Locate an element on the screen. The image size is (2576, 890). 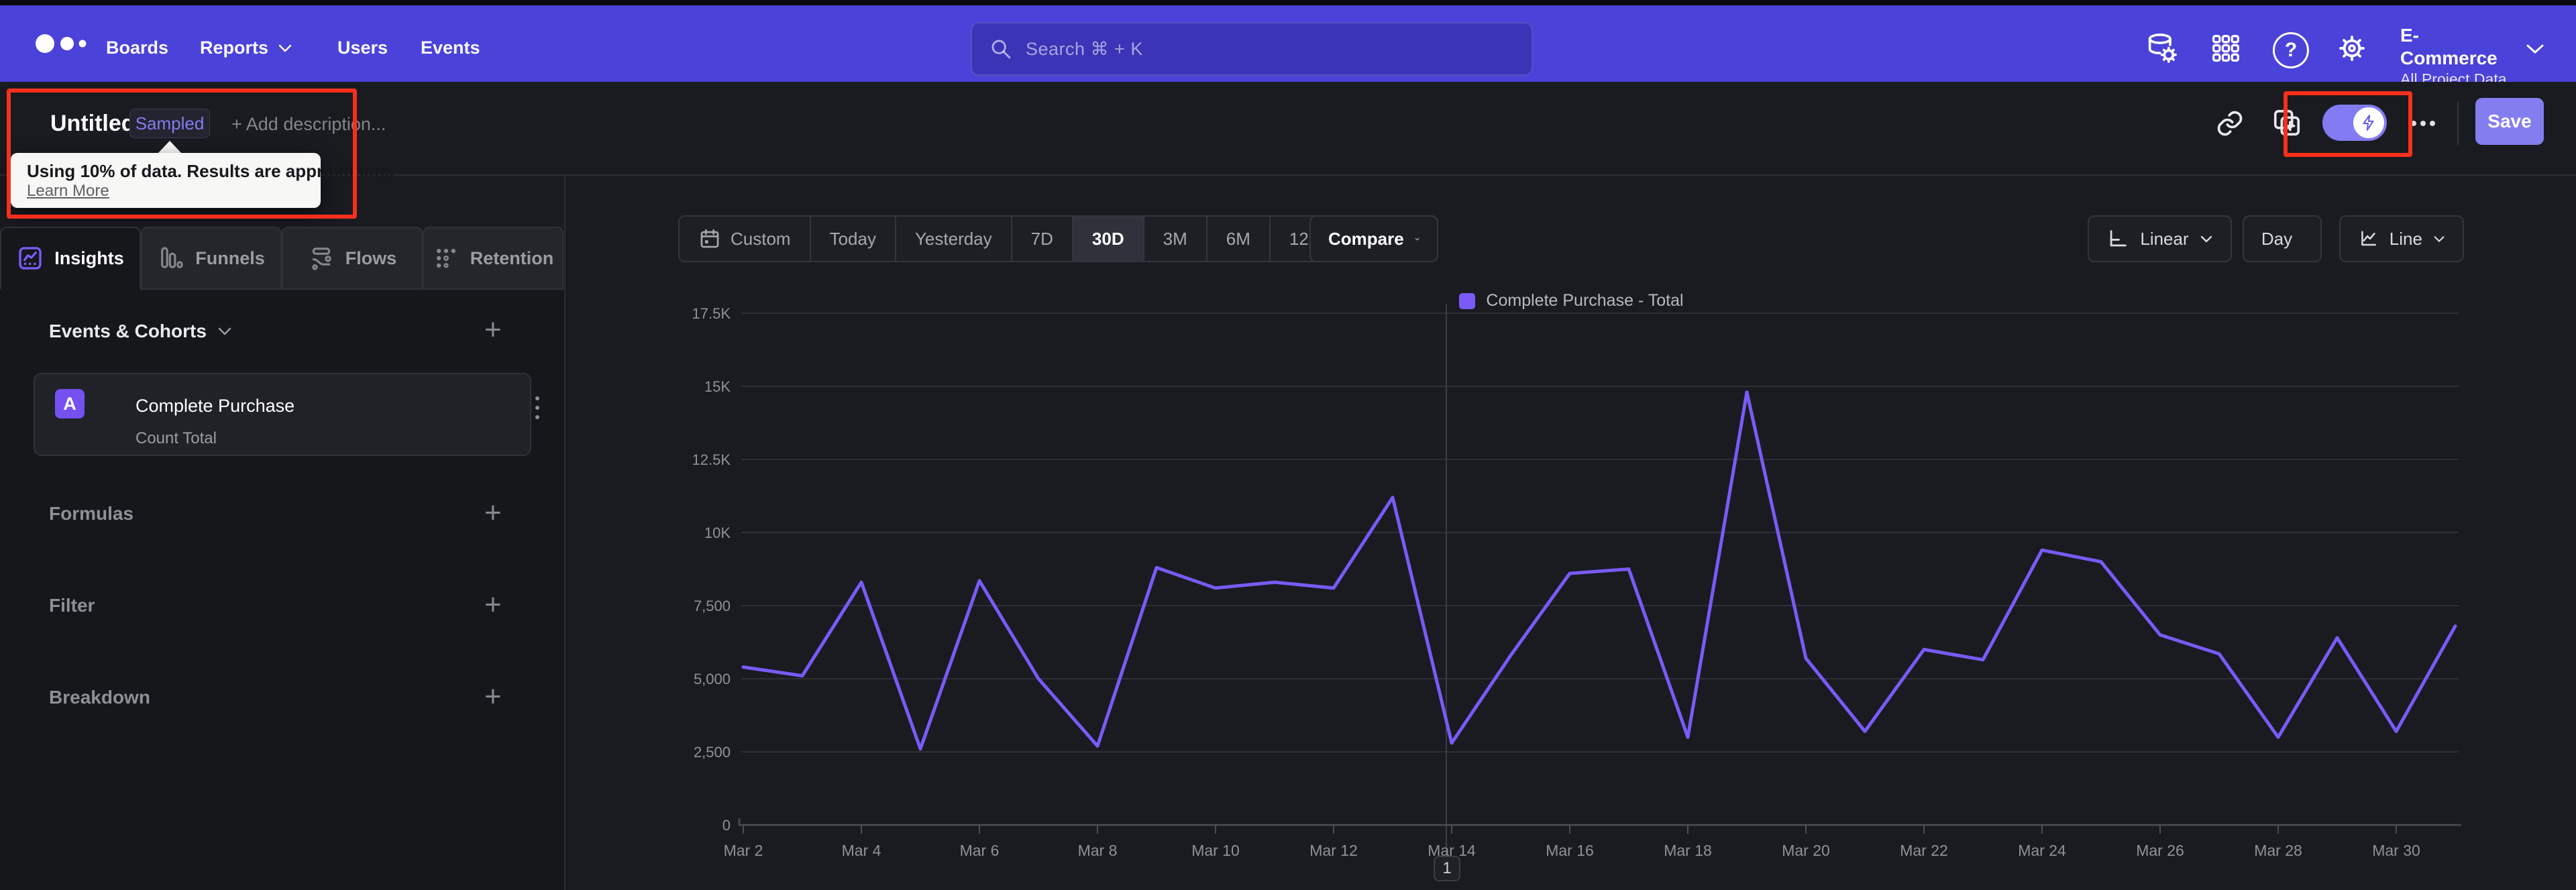
svg-text: Mar 26 is located at coordinates (2160, 850).